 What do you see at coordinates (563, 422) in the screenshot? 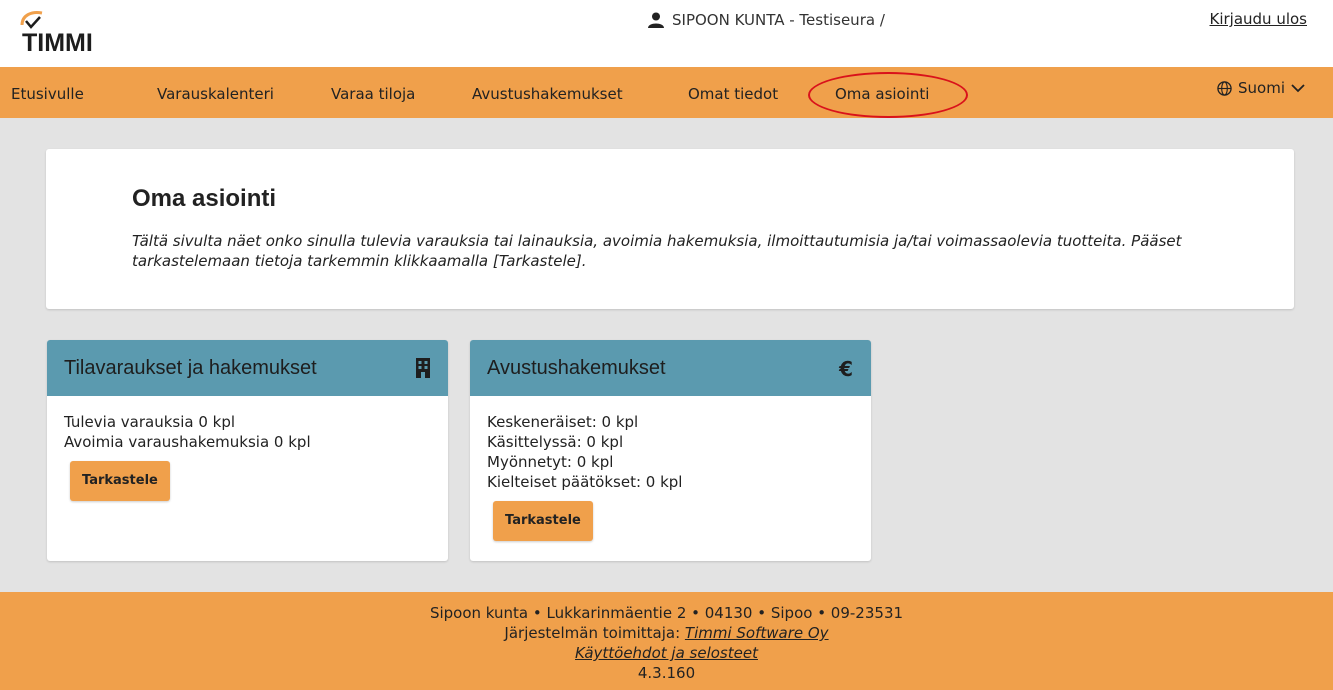
I see `list-item: Keskeneräiset: 0 kpl` at bounding box center [563, 422].